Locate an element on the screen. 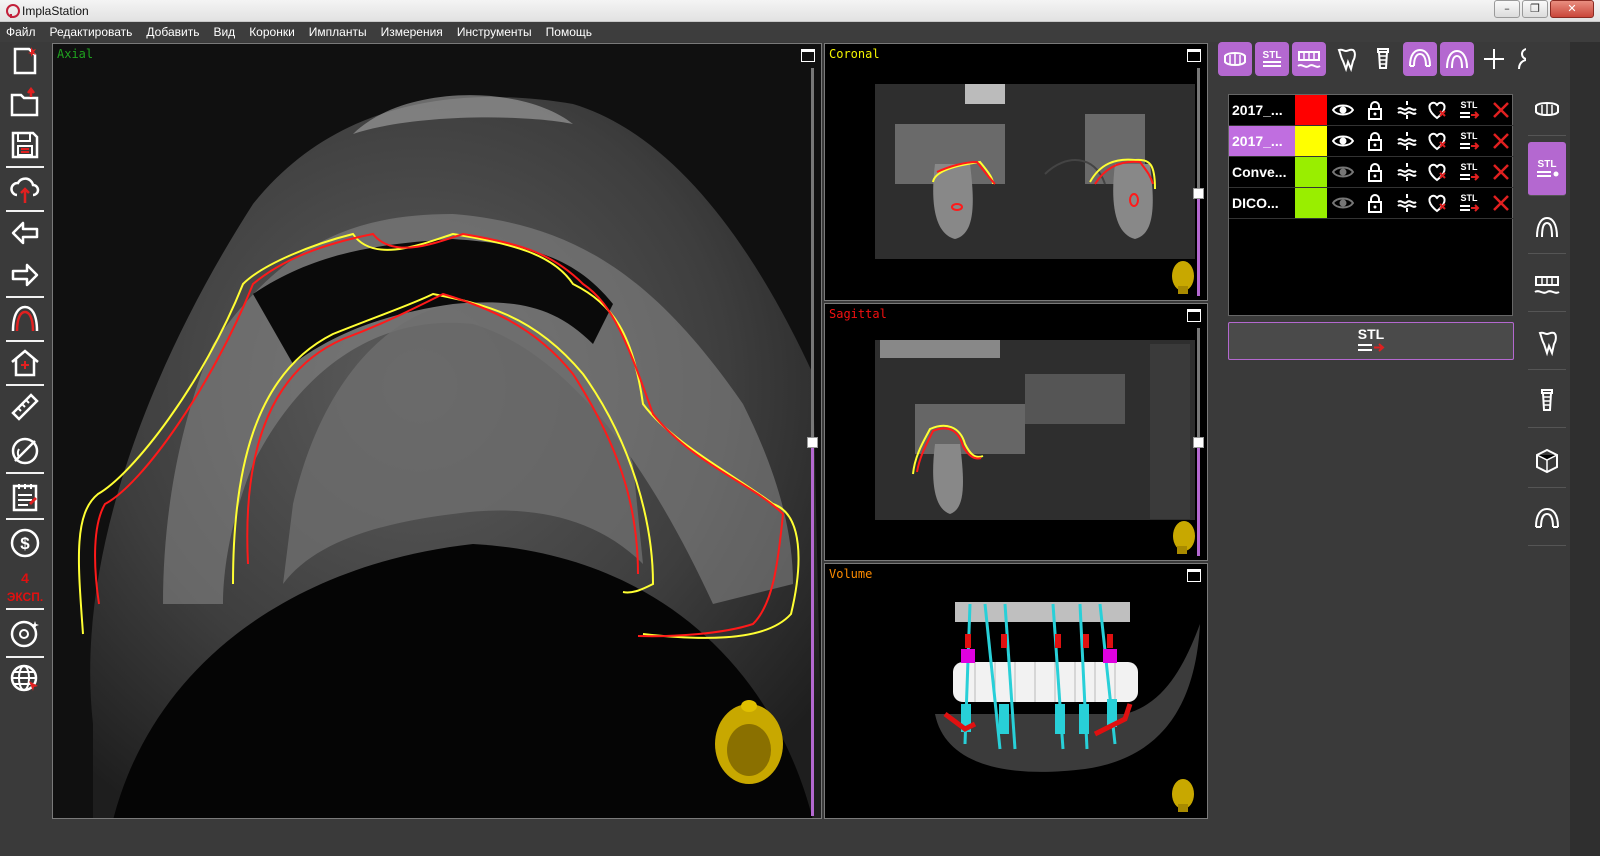 The height and width of the screenshot is (856, 1600). menu-add: Добавить is located at coordinates (172, 32).